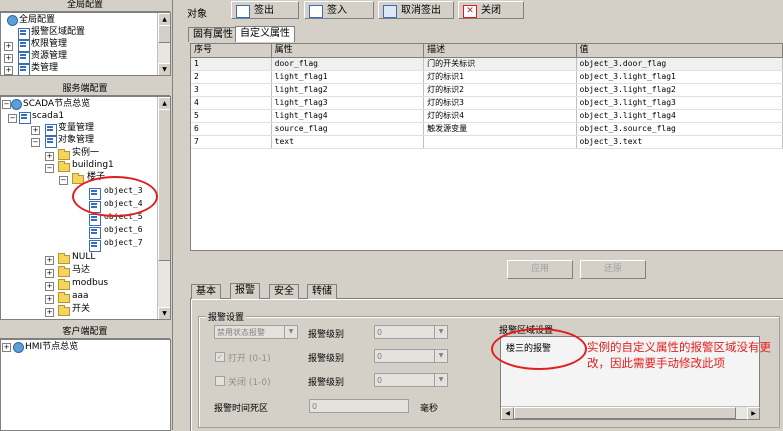 This screenshot has width=783, height=431. Describe the element at coordinates (322, 291) in the screenshot. I see `tab-dump: 转储` at that location.